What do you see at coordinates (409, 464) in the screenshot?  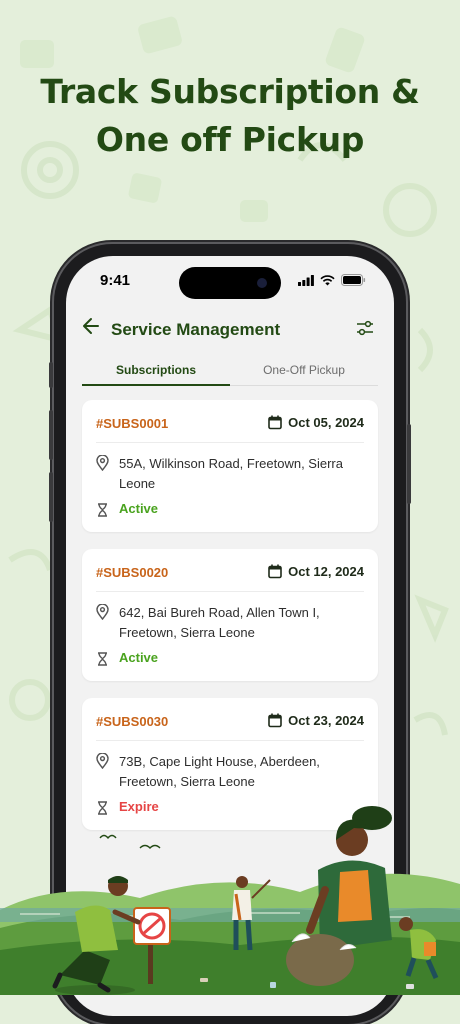 I see `phone-power-button` at bounding box center [409, 464].